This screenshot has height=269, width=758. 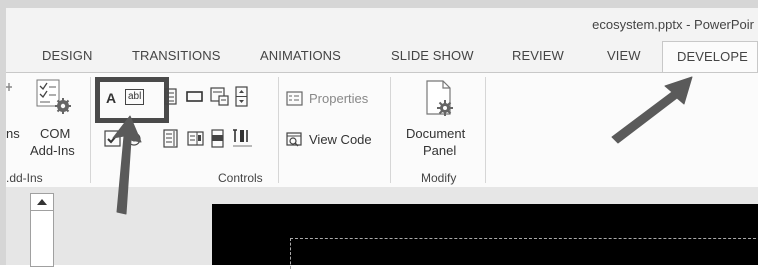 I want to click on arrow-up-icon, so click(x=127, y=165).